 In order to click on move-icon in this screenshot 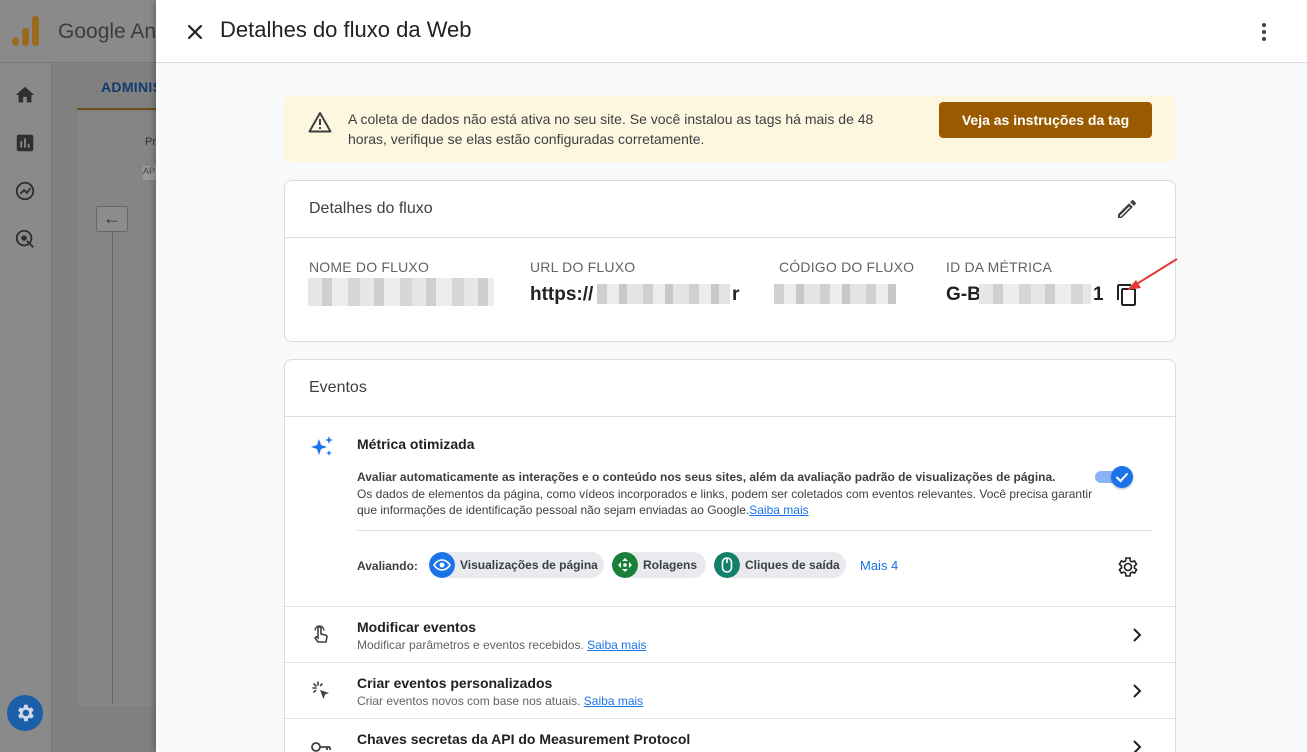, I will do `click(625, 565)`.